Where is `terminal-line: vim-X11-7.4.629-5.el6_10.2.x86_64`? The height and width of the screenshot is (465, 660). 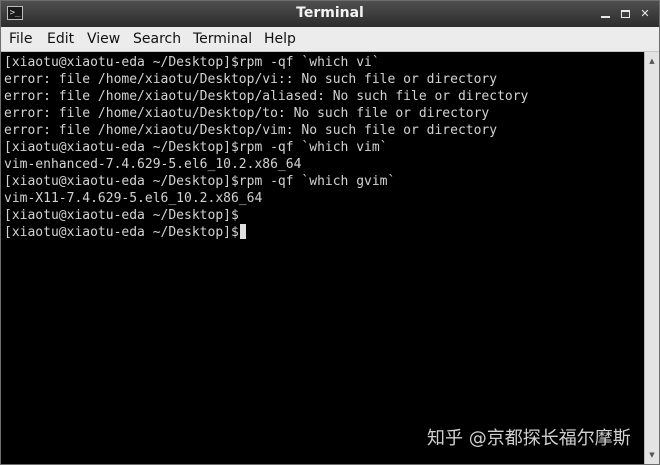 terminal-line: vim-X11-7.4.629-5.el6_10.2.x86_64 is located at coordinates (133, 198).